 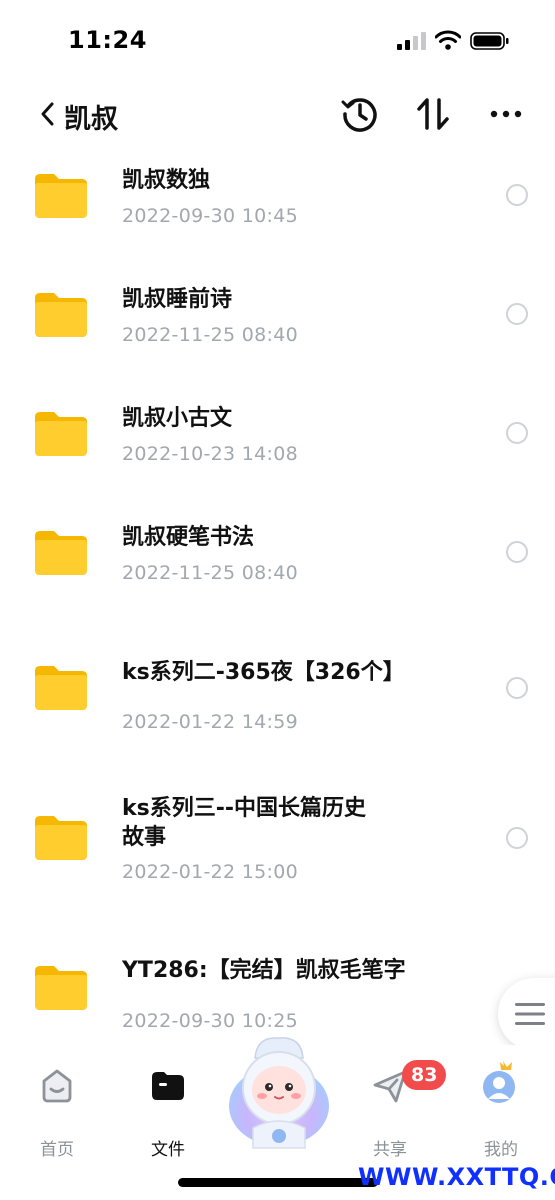 I want to click on mascot-astronaut-icon, so click(x=279, y=1090).